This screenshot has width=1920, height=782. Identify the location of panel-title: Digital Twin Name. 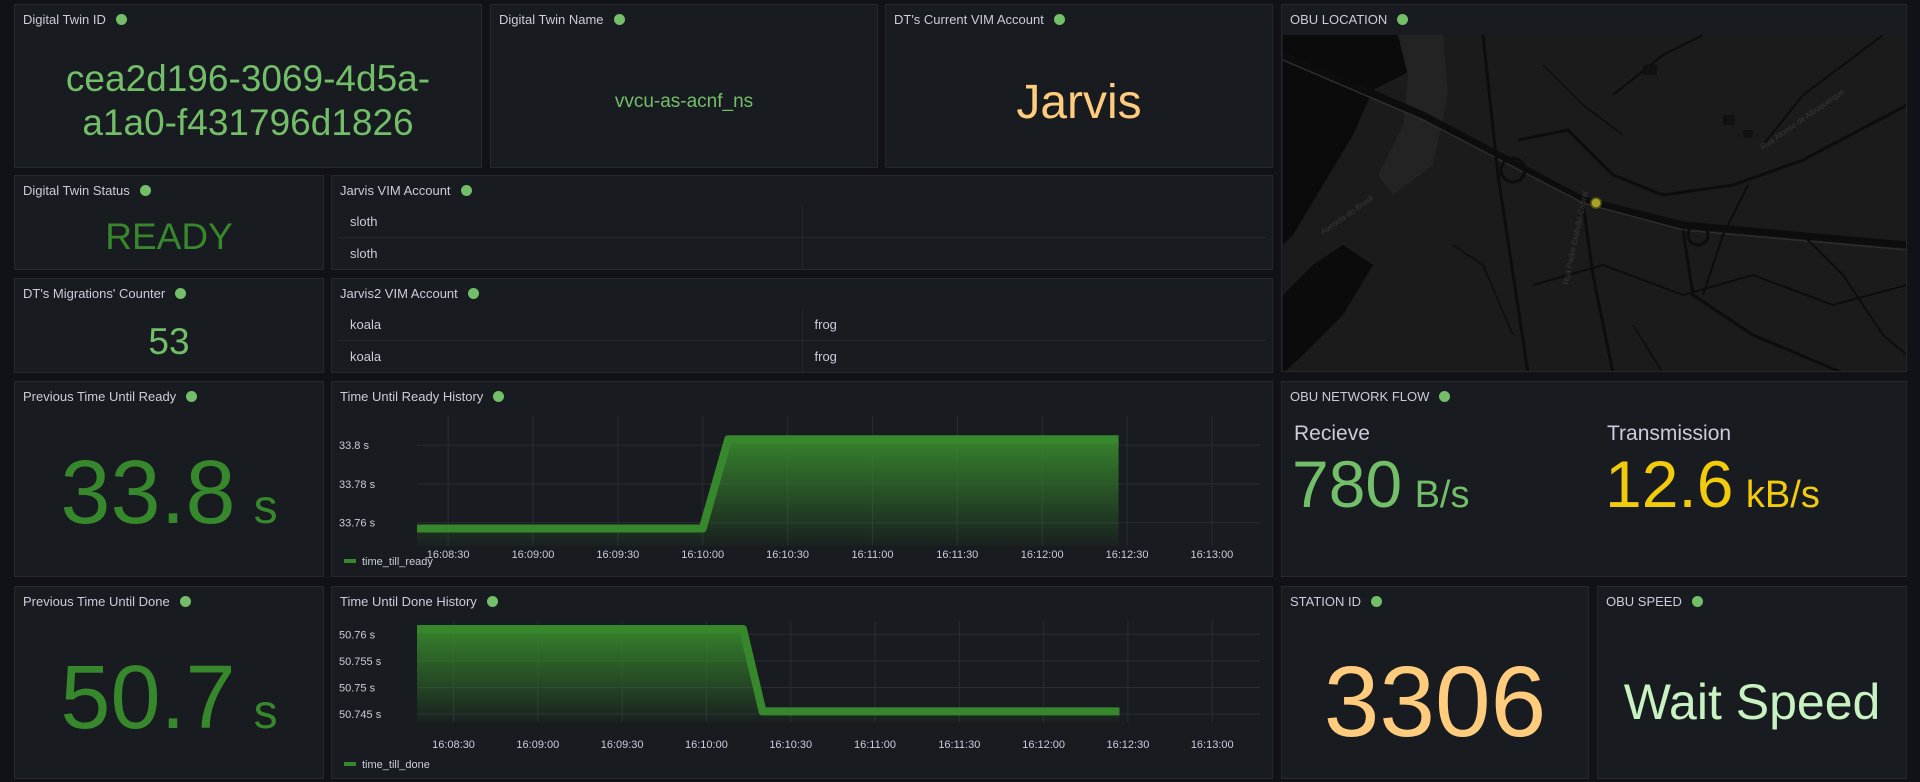
(562, 19).